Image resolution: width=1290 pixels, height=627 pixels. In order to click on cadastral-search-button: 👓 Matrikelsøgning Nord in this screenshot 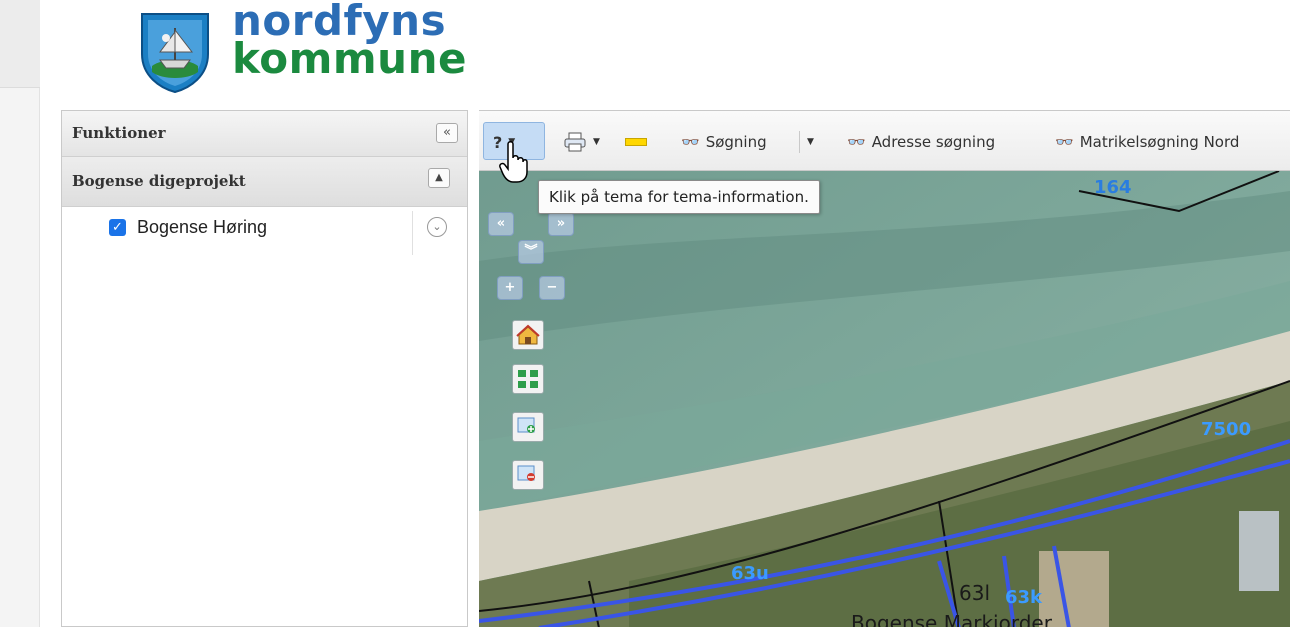, I will do `click(1147, 142)`.